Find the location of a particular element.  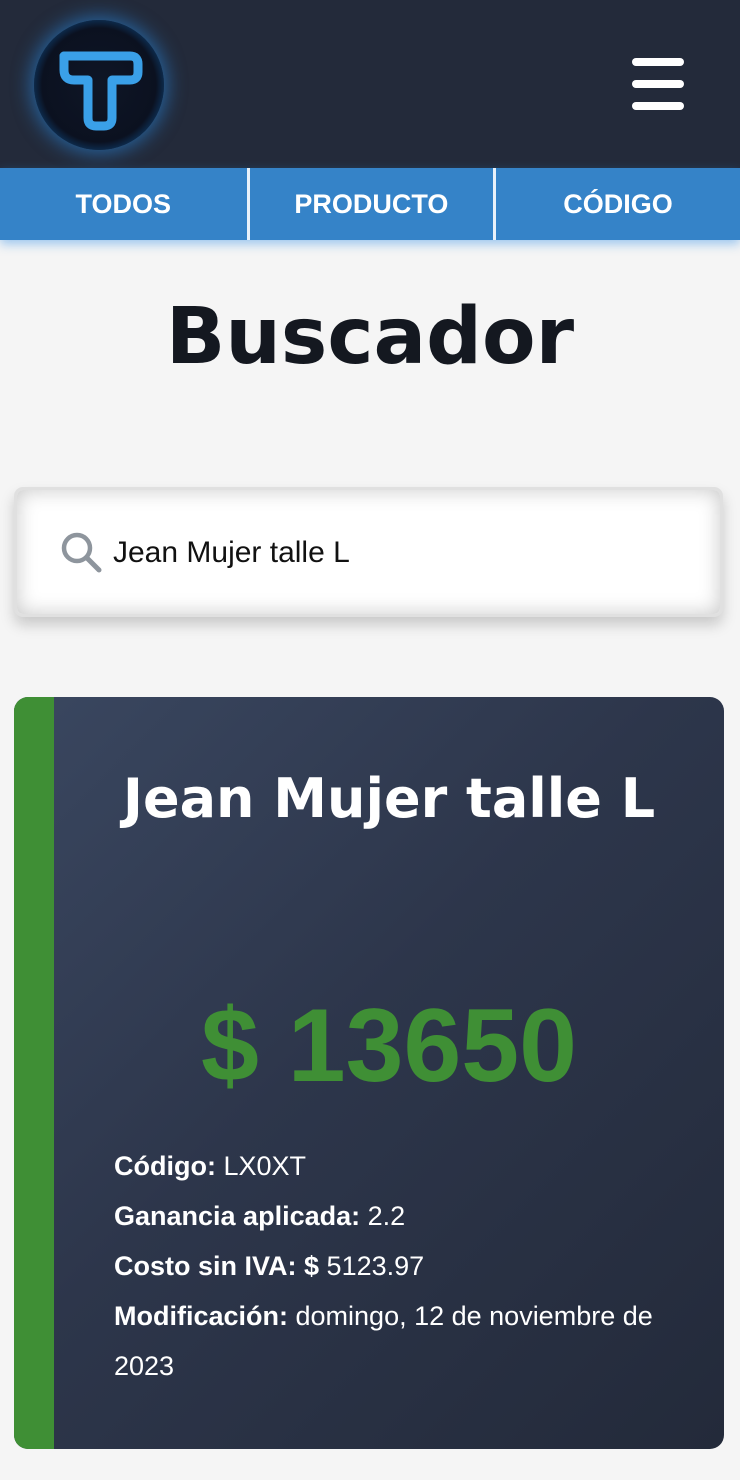

detail-code: Código: LX0XT is located at coordinates (404, 1166).